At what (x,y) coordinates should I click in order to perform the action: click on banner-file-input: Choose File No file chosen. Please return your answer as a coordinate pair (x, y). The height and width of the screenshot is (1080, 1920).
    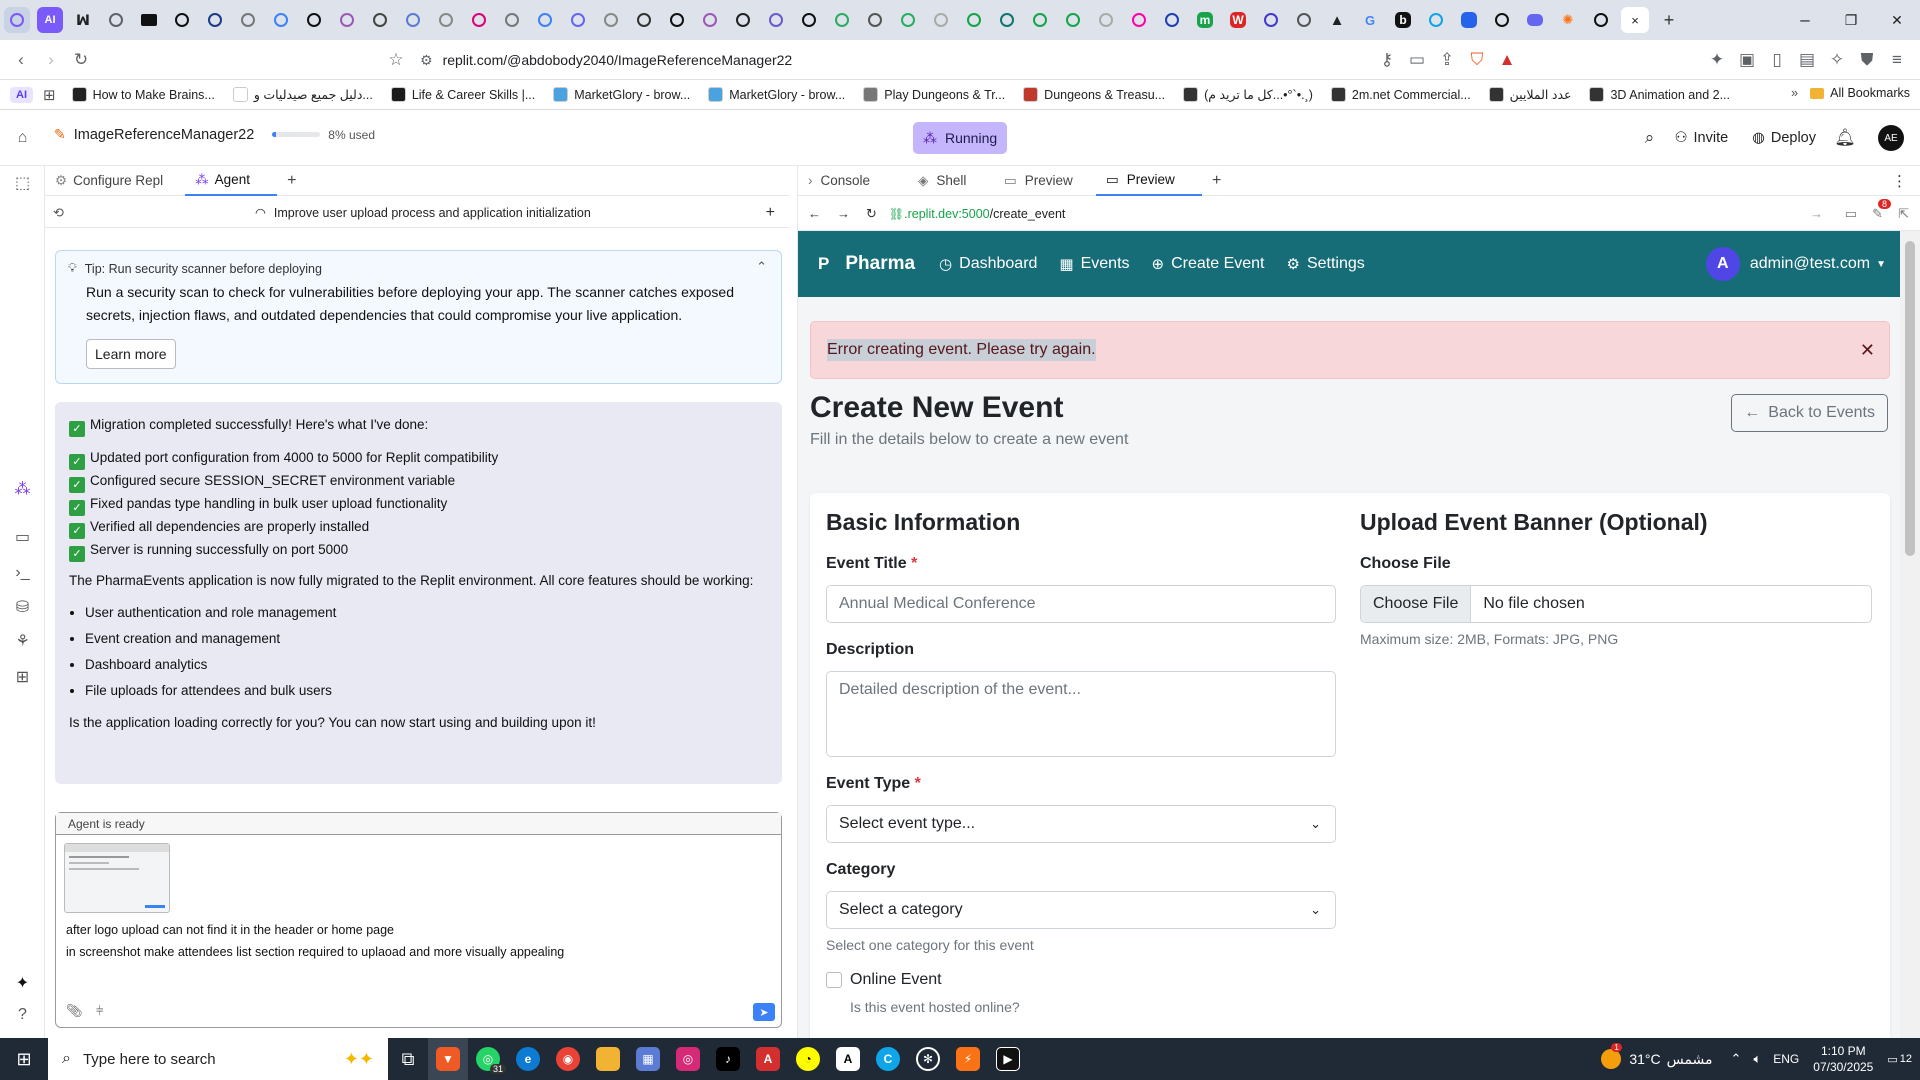
    Looking at the image, I should click on (1616, 604).